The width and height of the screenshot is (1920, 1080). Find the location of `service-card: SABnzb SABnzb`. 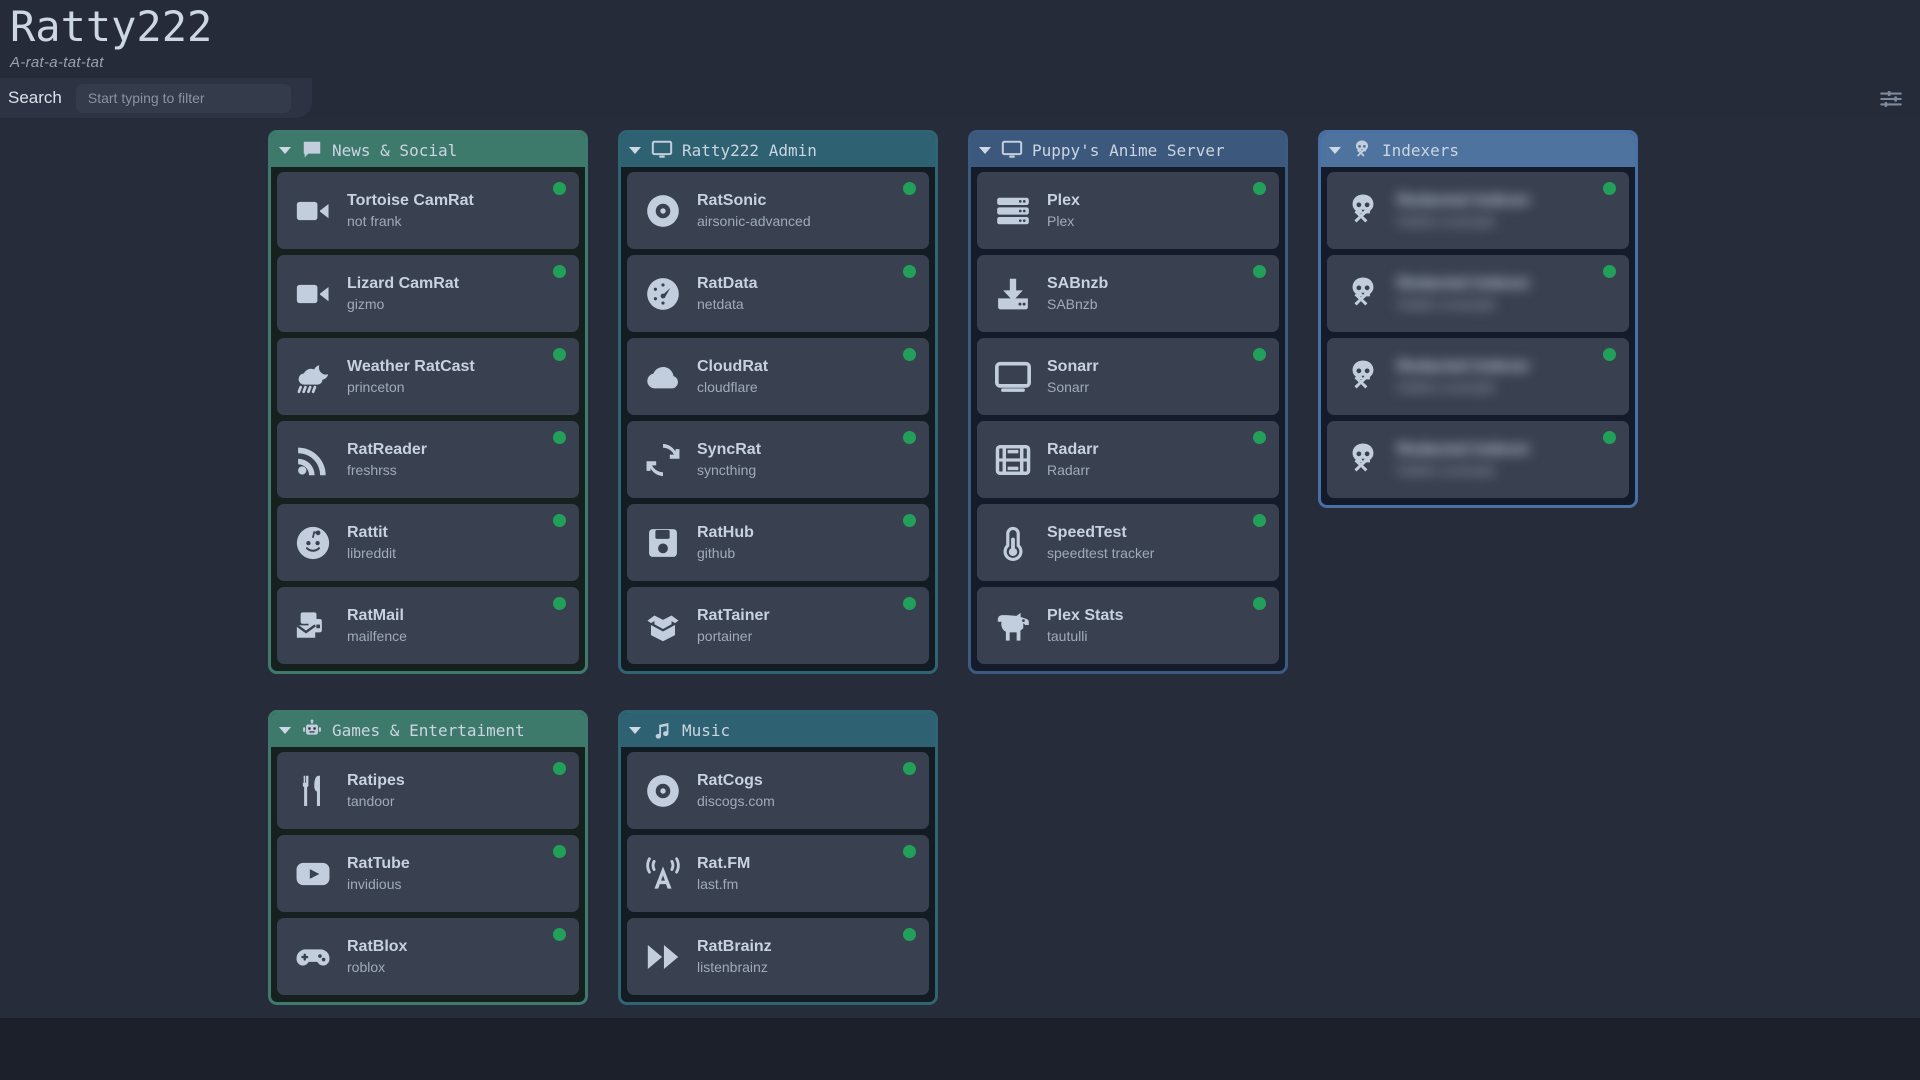

service-card: SABnzb SABnzb is located at coordinates (1128, 293).